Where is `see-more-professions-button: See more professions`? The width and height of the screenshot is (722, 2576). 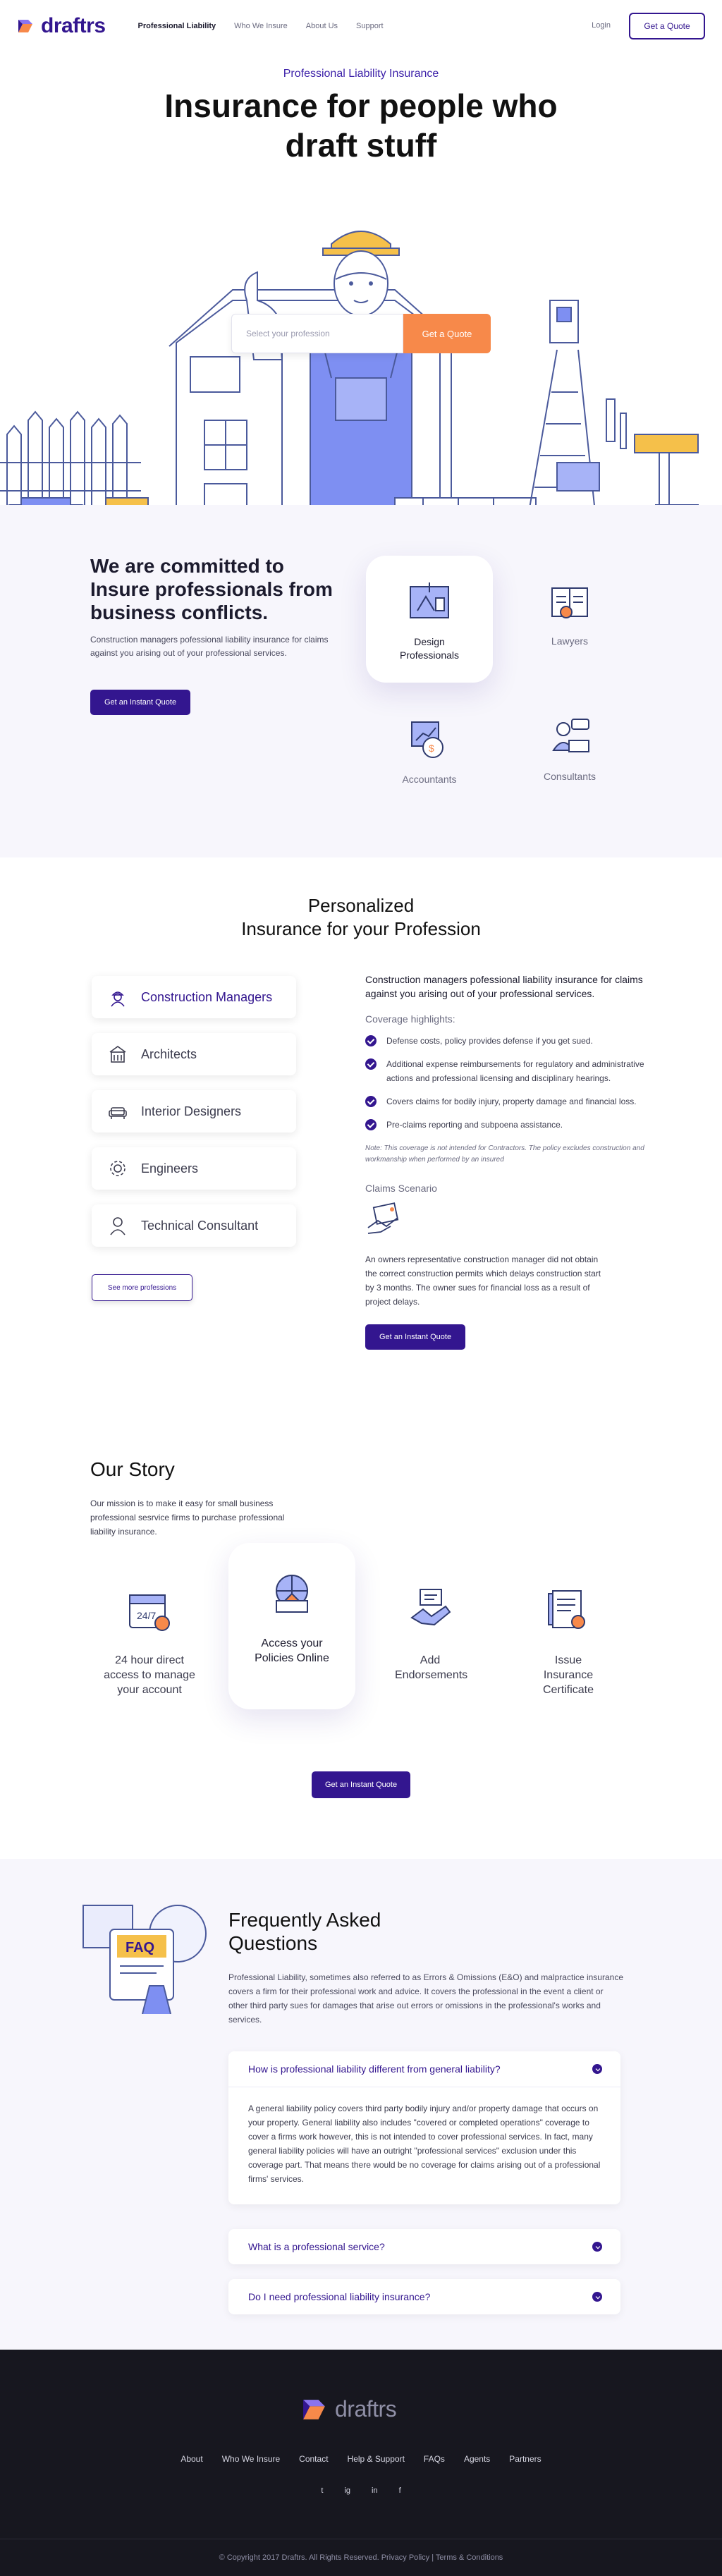 see-more-professions-button: See more professions is located at coordinates (142, 1287).